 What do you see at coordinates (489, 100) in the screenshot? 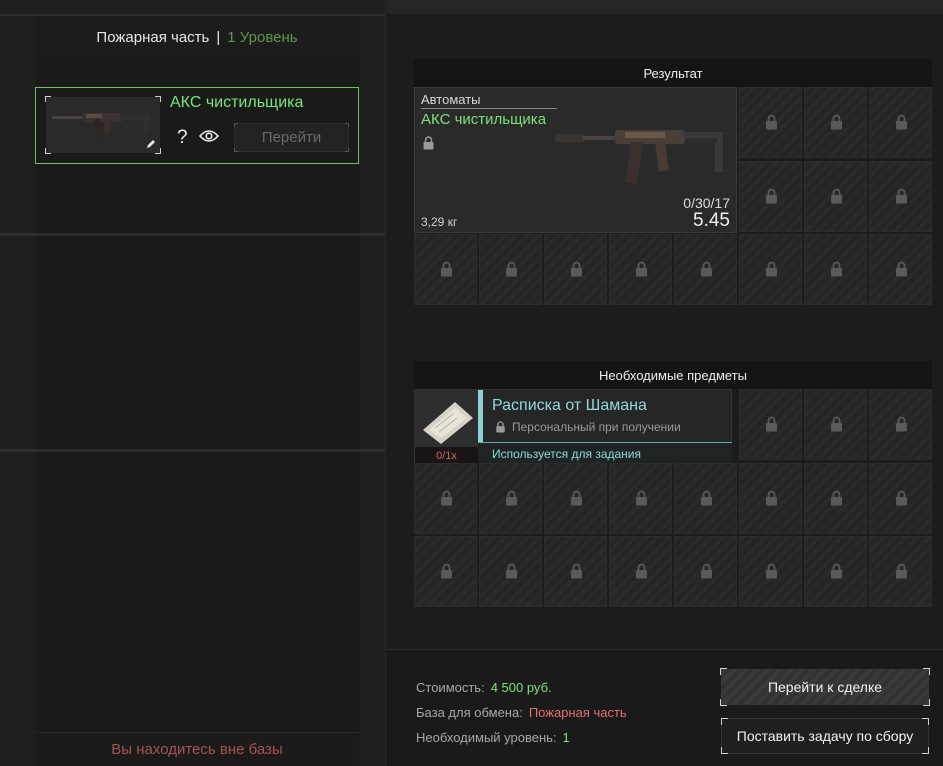
I see `item-category: Автоматы` at bounding box center [489, 100].